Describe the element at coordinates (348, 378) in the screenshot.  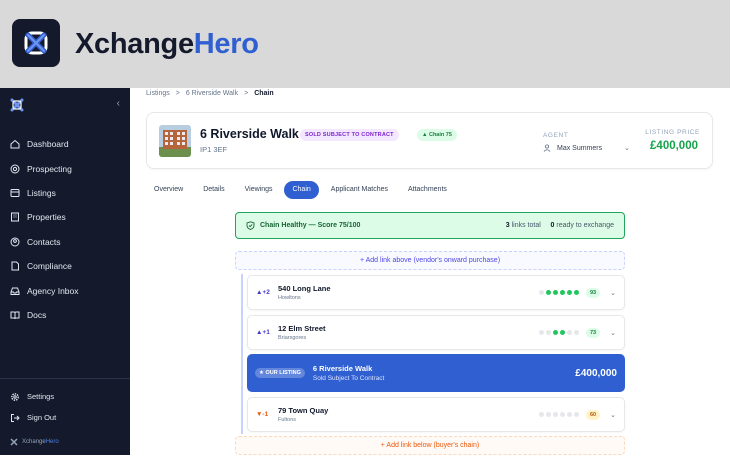
I see `our-listing-status: Sold Subject To Contract` at that location.